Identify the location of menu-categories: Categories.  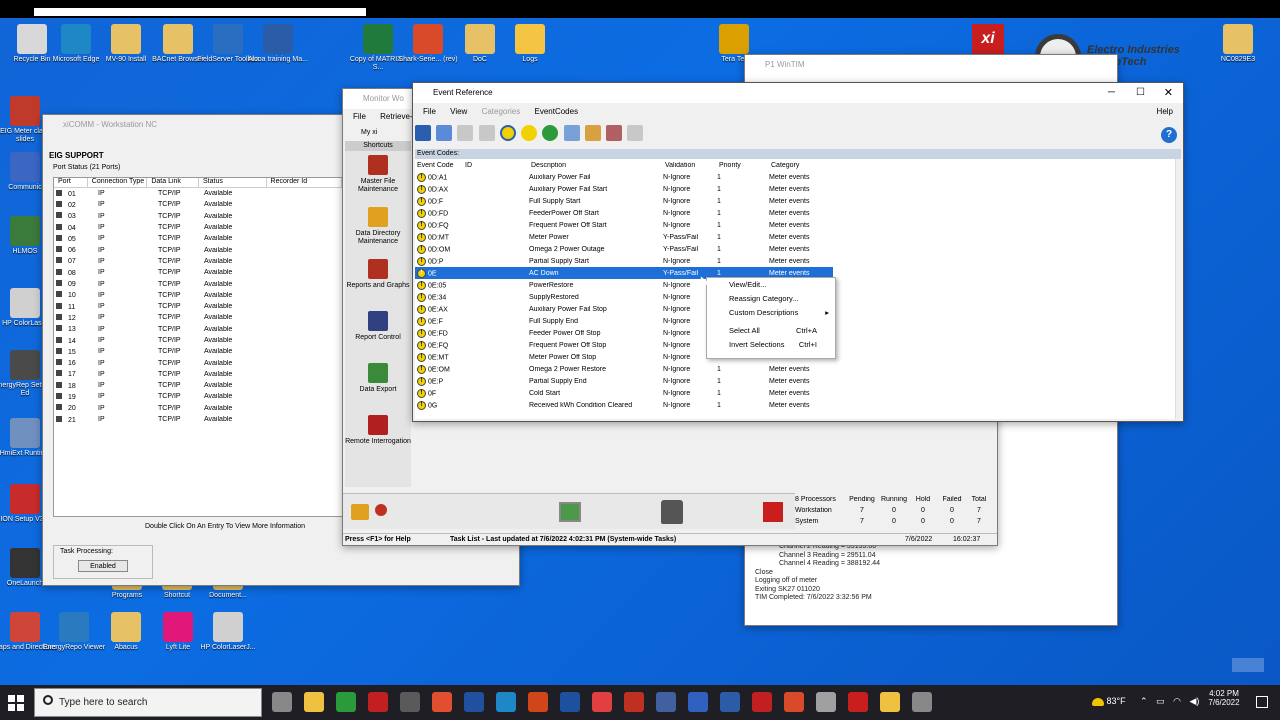
(501, 111).